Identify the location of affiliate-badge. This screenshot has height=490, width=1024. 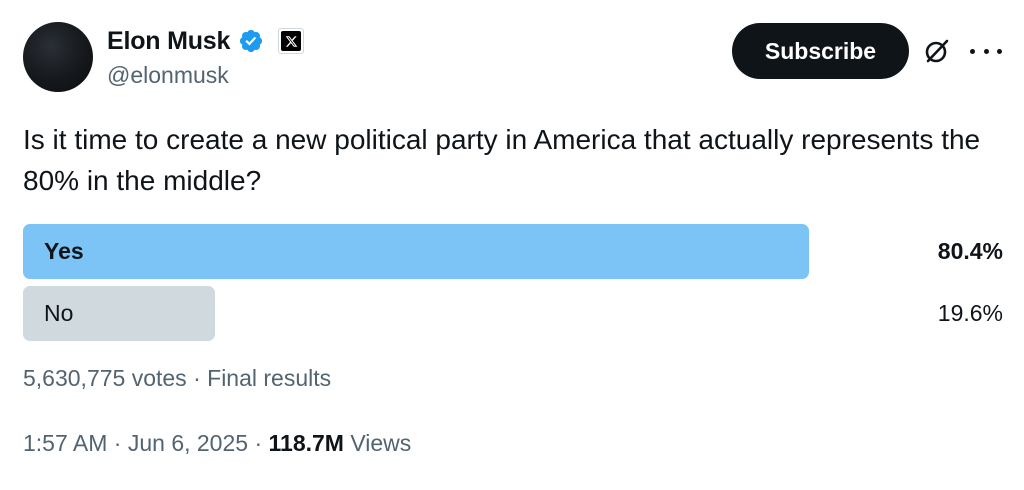
(291, 41).